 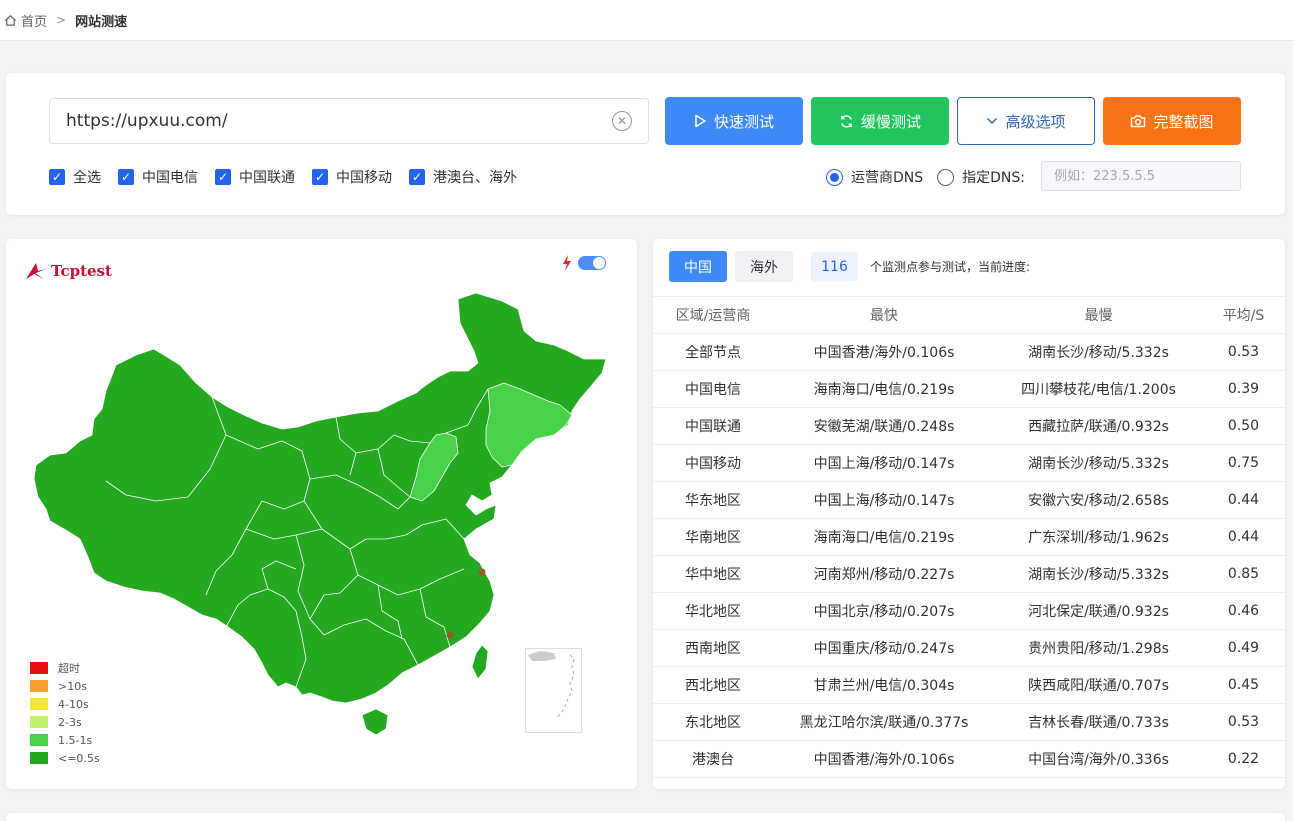 What do you see at coordinates (884, 759) in the screenshot?
I see `fastest-cell: 中国香港/海外/0.106s` at bounding box center [884, 759].